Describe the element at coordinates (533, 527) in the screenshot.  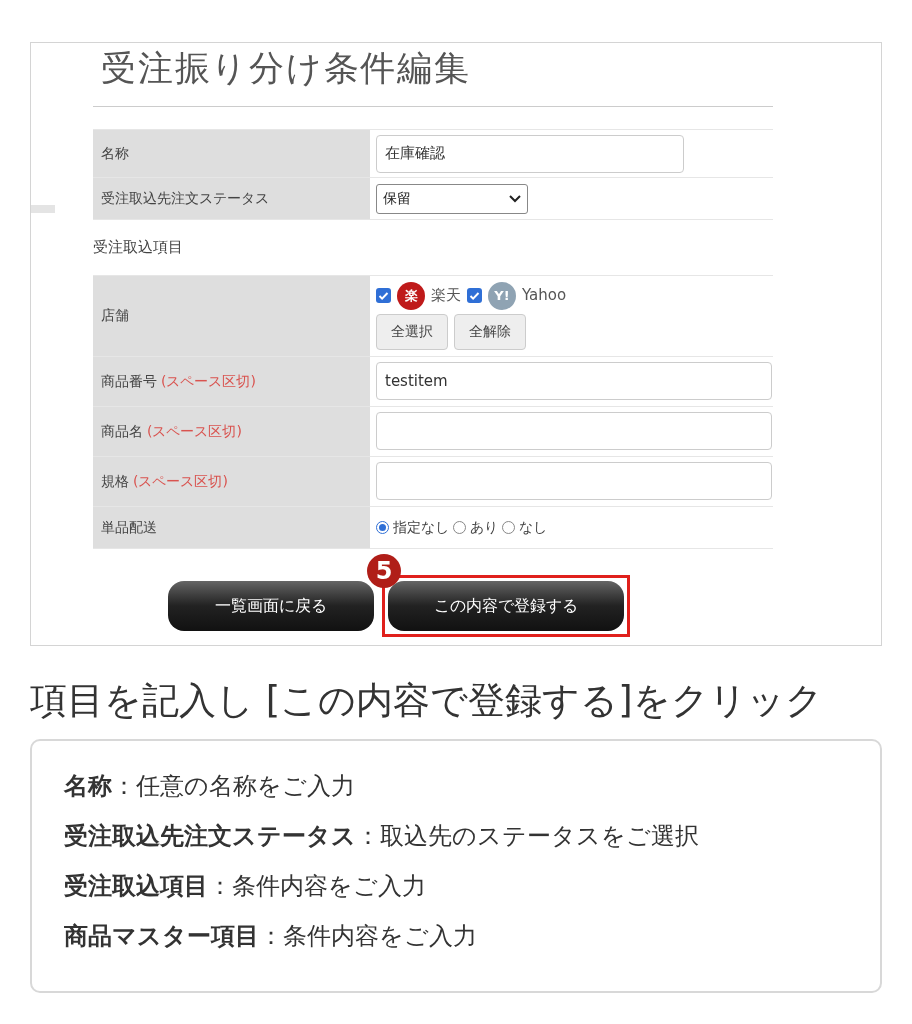
I see `radio-label: なし` at that location.